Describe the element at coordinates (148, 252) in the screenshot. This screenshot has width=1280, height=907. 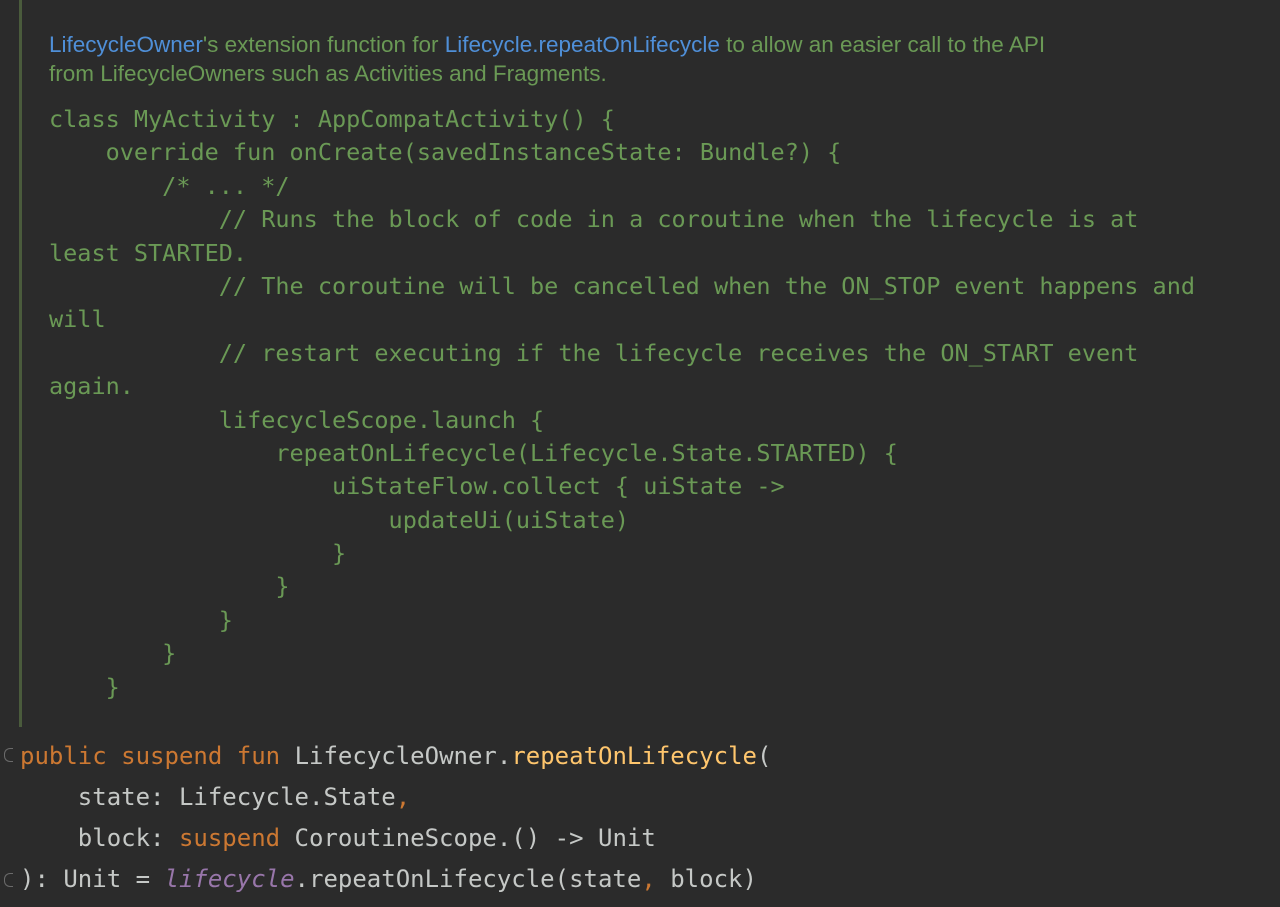
I see `doc-code-line: least STARTED.` at that location.